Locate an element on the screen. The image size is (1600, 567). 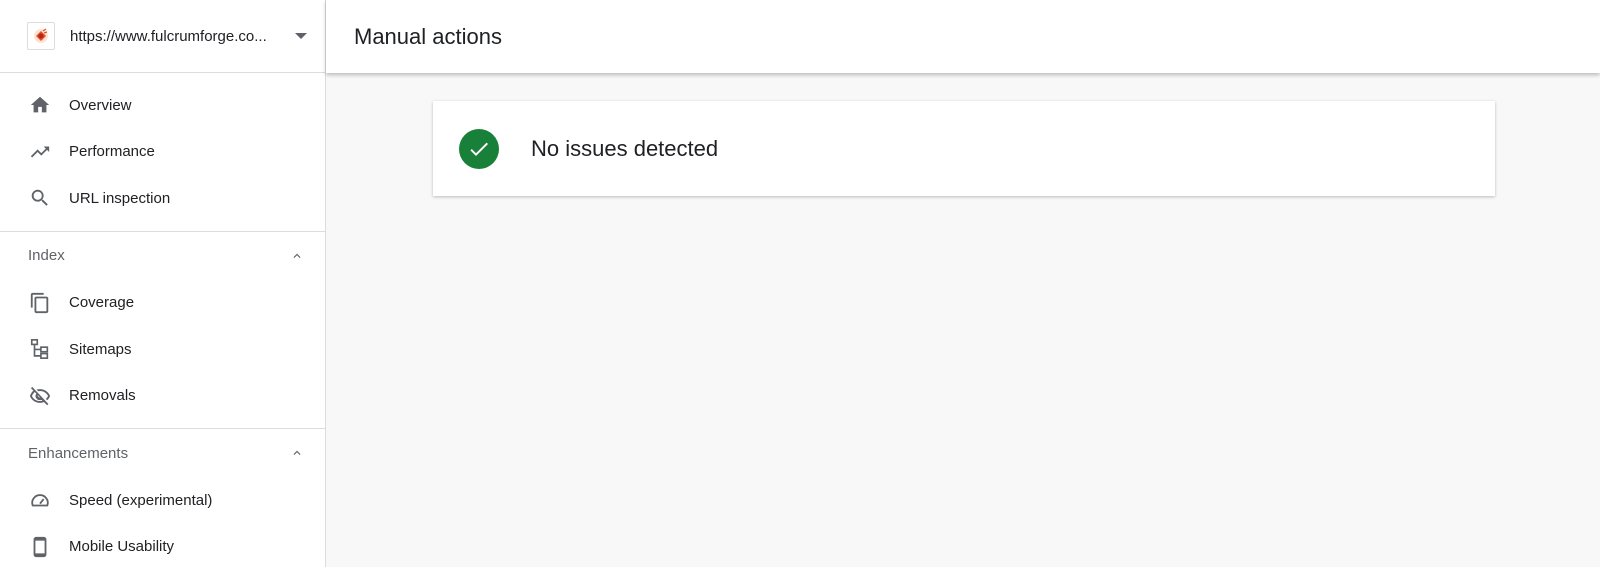
dropdown-arrow-icon is located at coordinates (301, 36).